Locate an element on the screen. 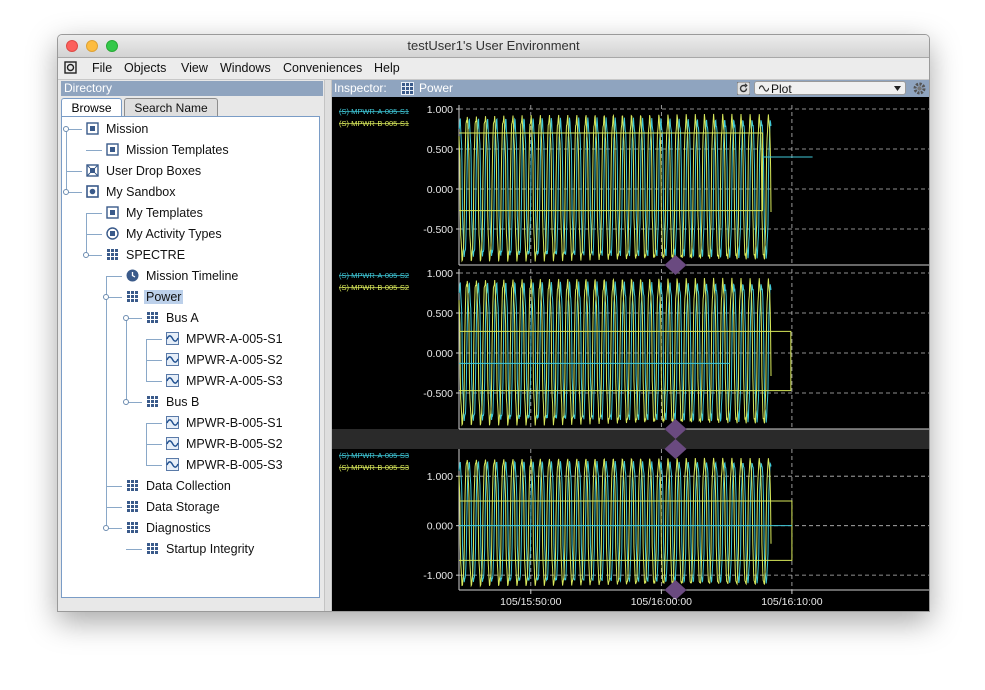 This screenshot has width=985, height=690. tree-item-user-drop-boxes: User Drop Boxes is located at coordinates (144, 171).